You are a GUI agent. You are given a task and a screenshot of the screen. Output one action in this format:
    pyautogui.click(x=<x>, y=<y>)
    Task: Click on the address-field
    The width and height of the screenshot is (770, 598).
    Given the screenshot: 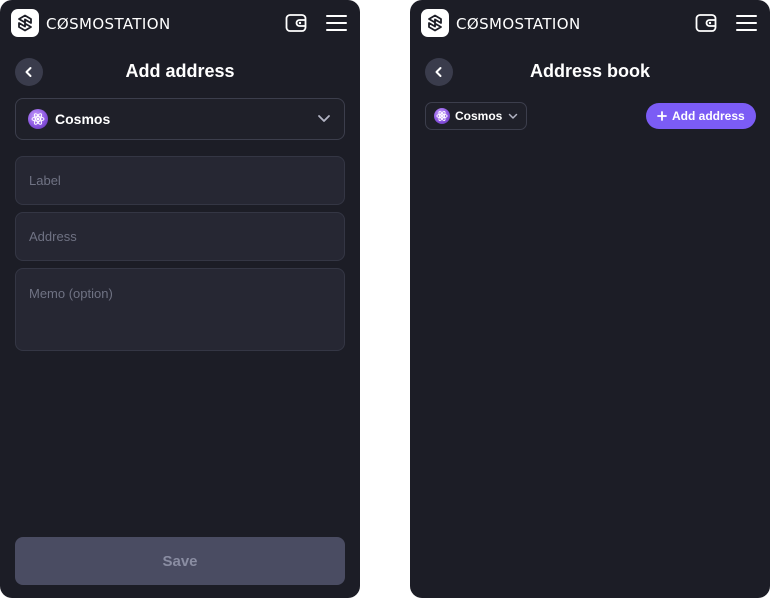 What is the action you would take?
    pyautogui.click(x=180, y=236)
    